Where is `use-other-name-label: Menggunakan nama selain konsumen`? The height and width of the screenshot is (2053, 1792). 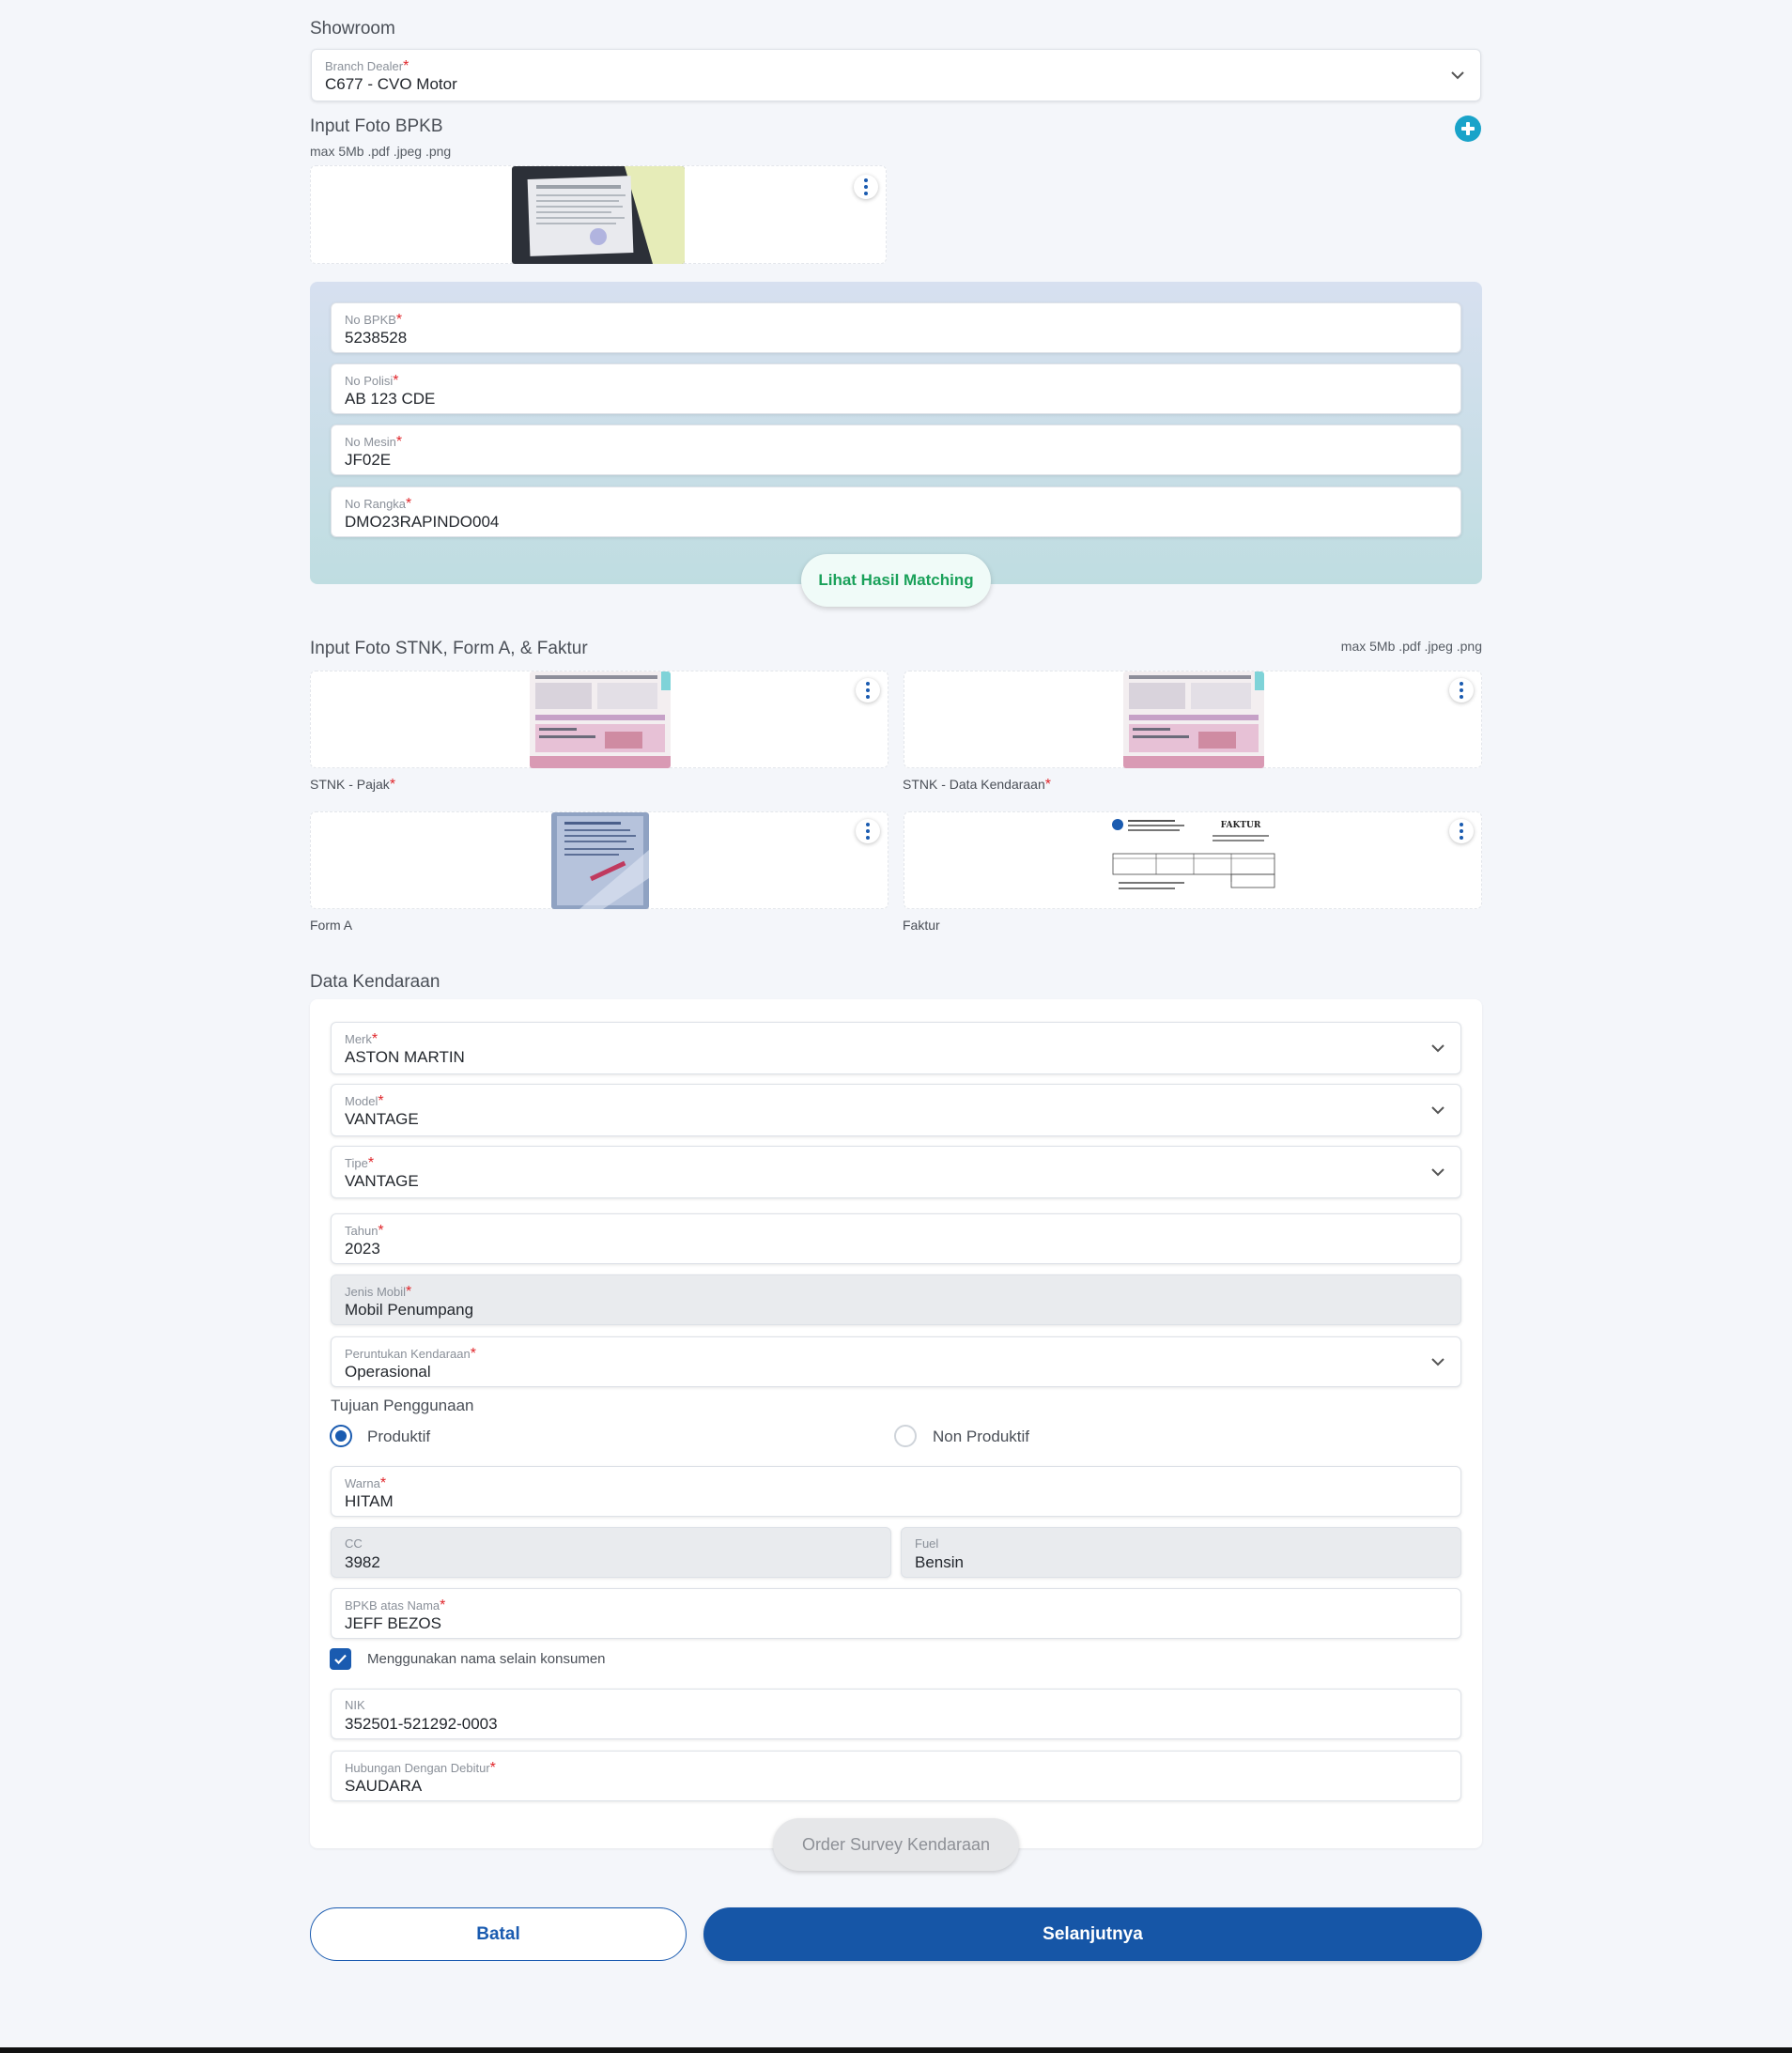 use-other-name-label: Menggunakan nama selain konsumen is located at coordinates (486, 1659).